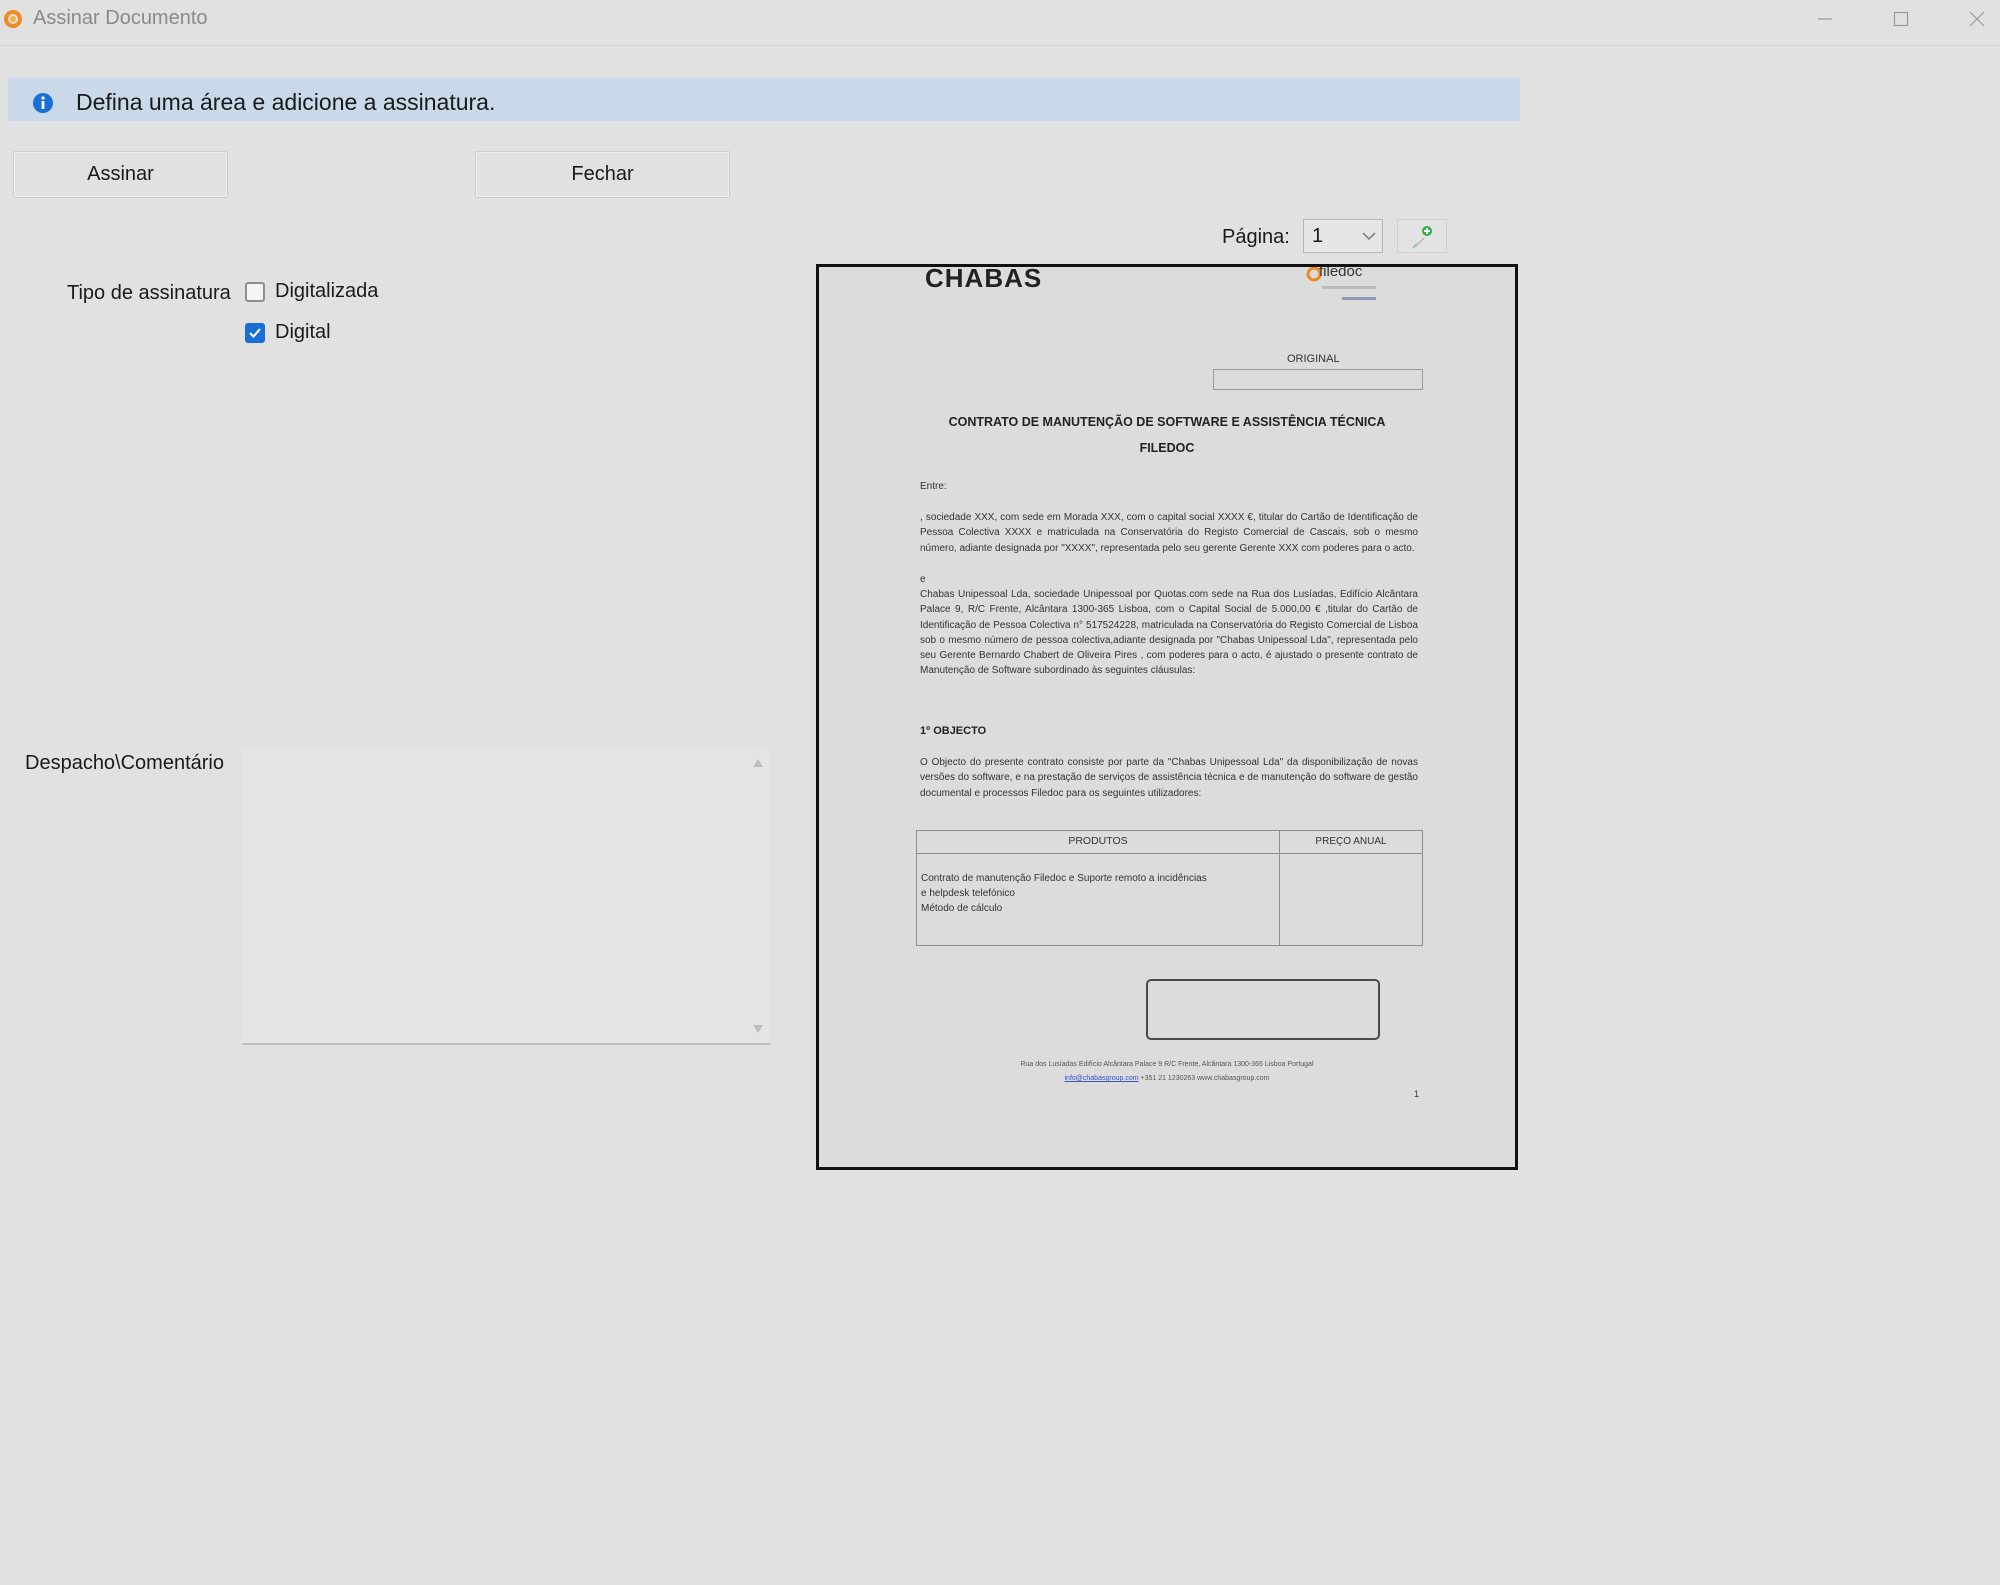  Describe the element at coordinates (1359, 298) in the screenshot. I see `logo-bar` at that location.